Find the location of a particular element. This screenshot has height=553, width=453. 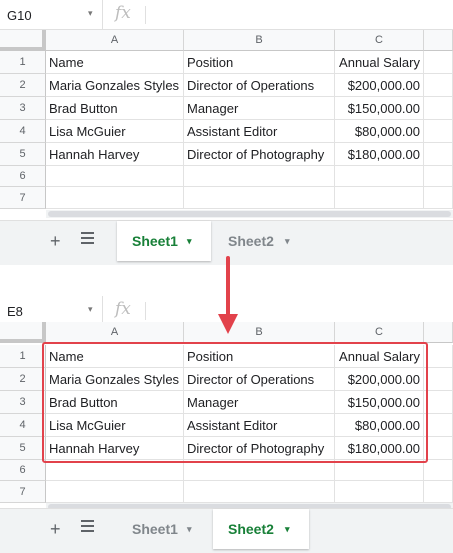

cell-b3: Manager is located at coordinates (259, 108).